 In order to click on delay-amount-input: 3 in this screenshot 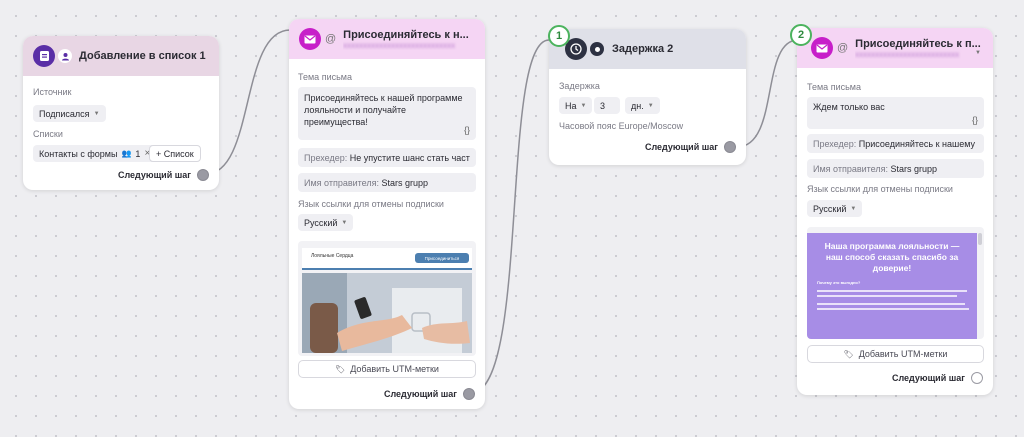, I will do `click(607, 105)`.